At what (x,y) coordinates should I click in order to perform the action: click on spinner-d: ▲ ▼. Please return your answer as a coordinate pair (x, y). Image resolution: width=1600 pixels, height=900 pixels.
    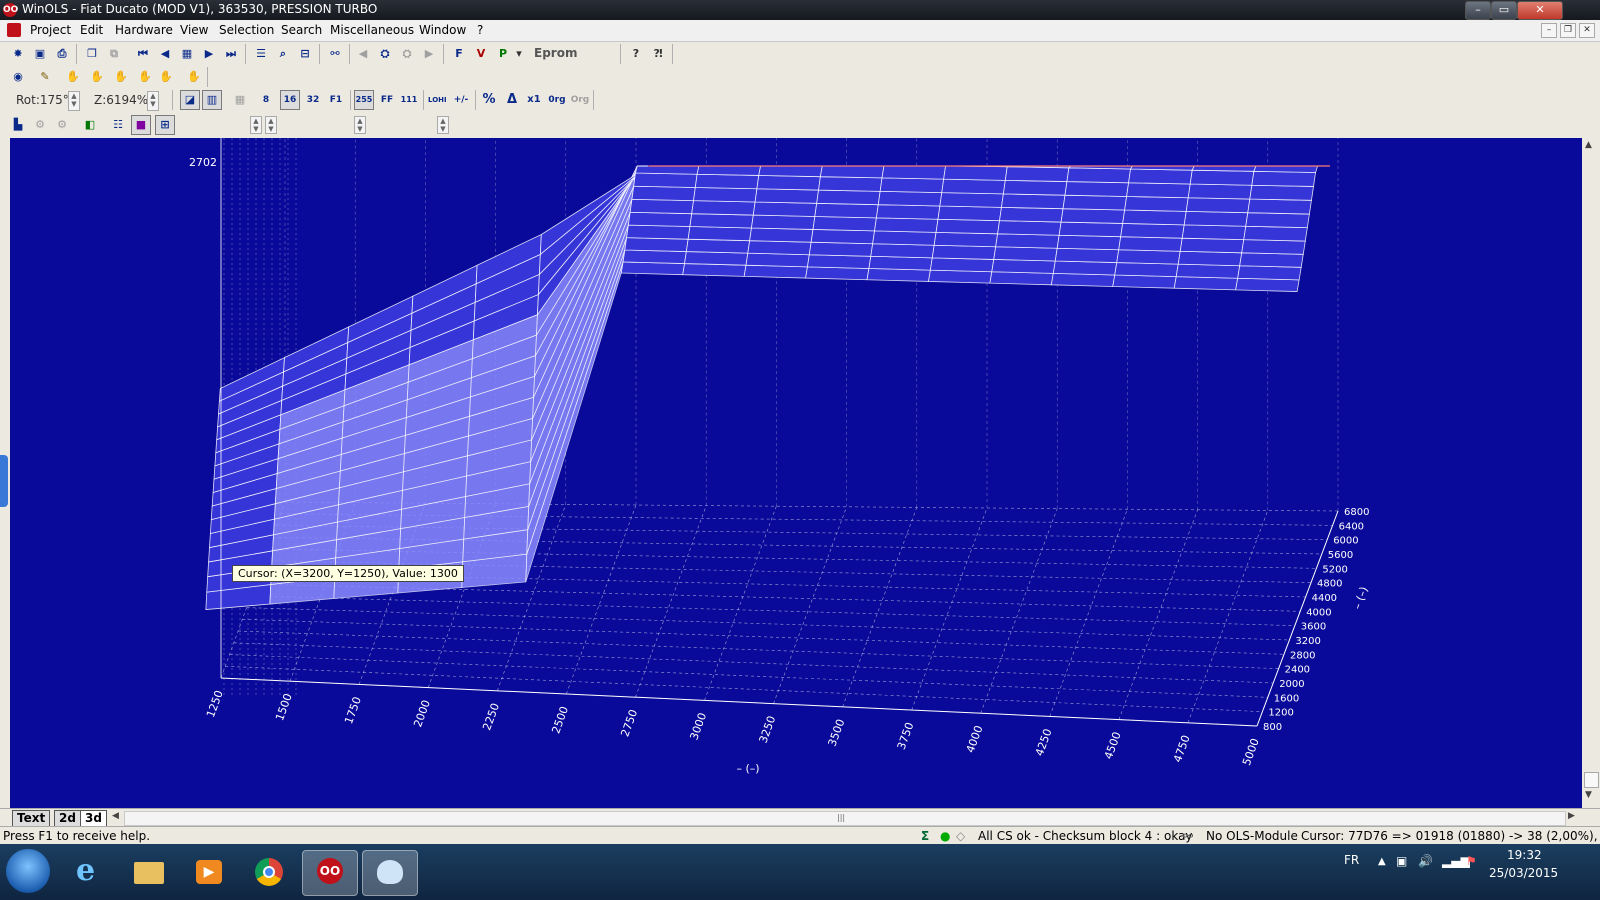
    Looking at the image, I should click on (443, 125).